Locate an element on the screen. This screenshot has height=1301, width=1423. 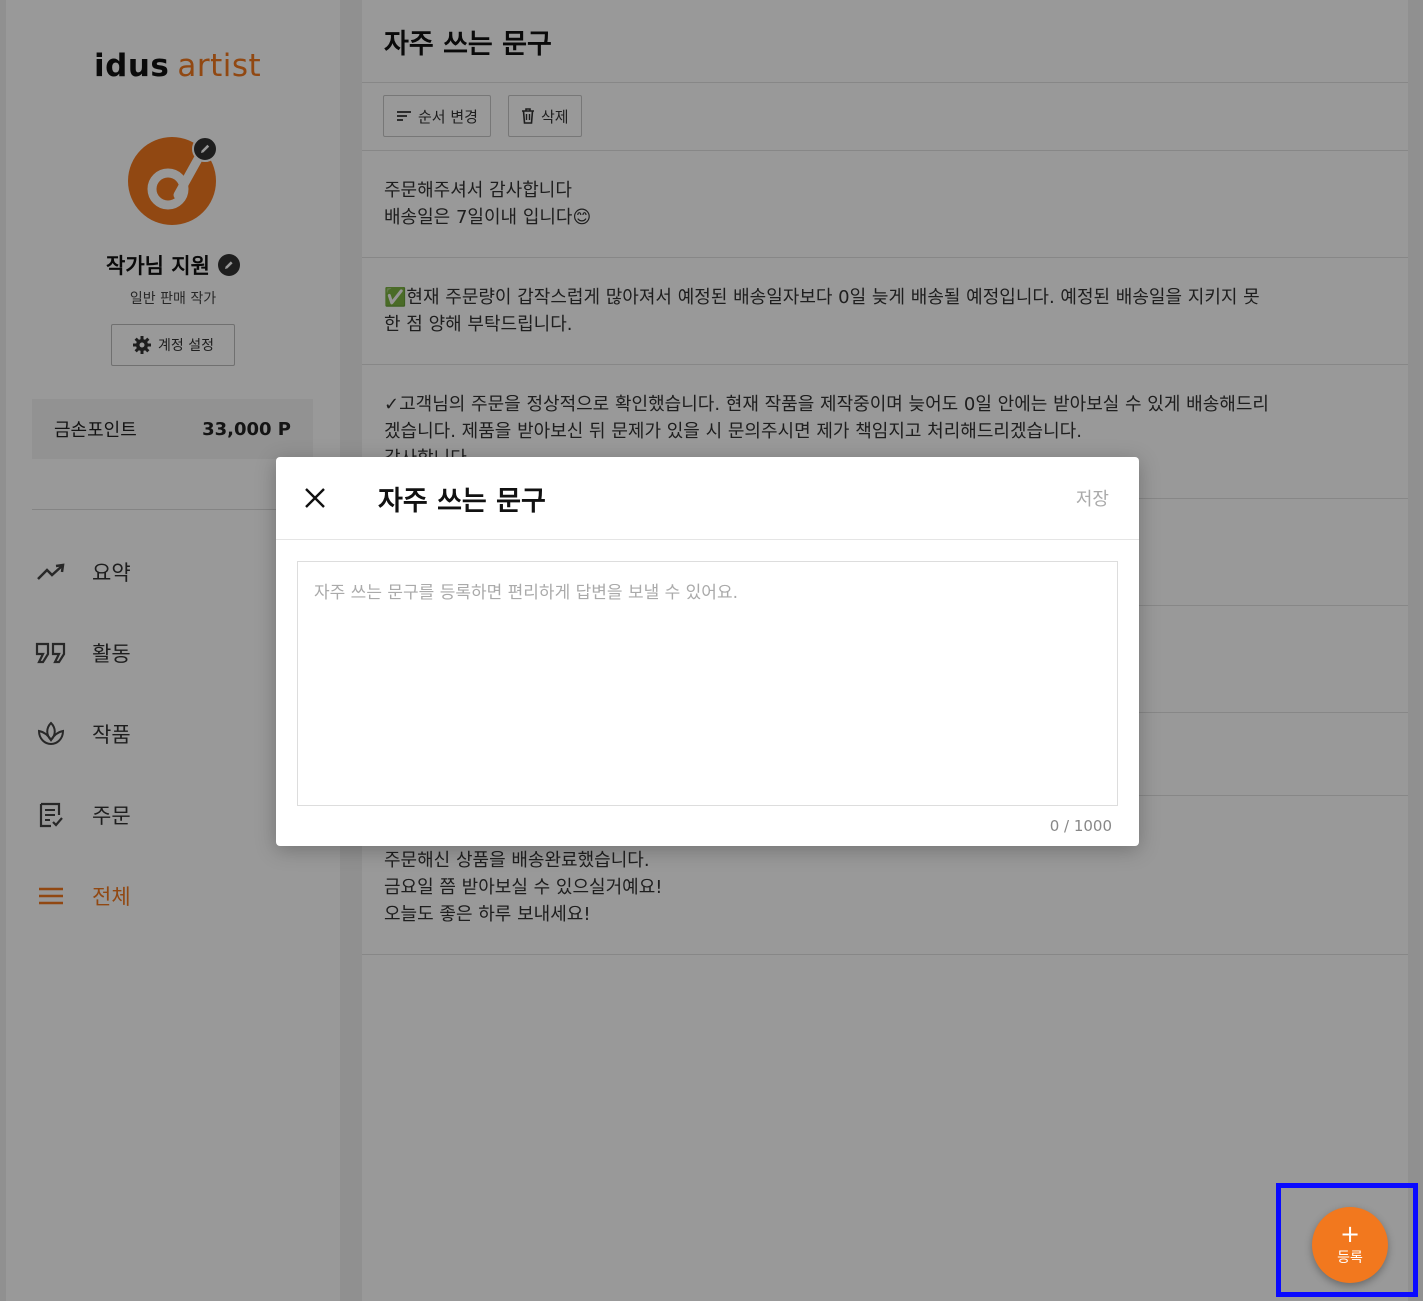
register-fab-button: + 등록 is located at coordinates (1350, 1245).